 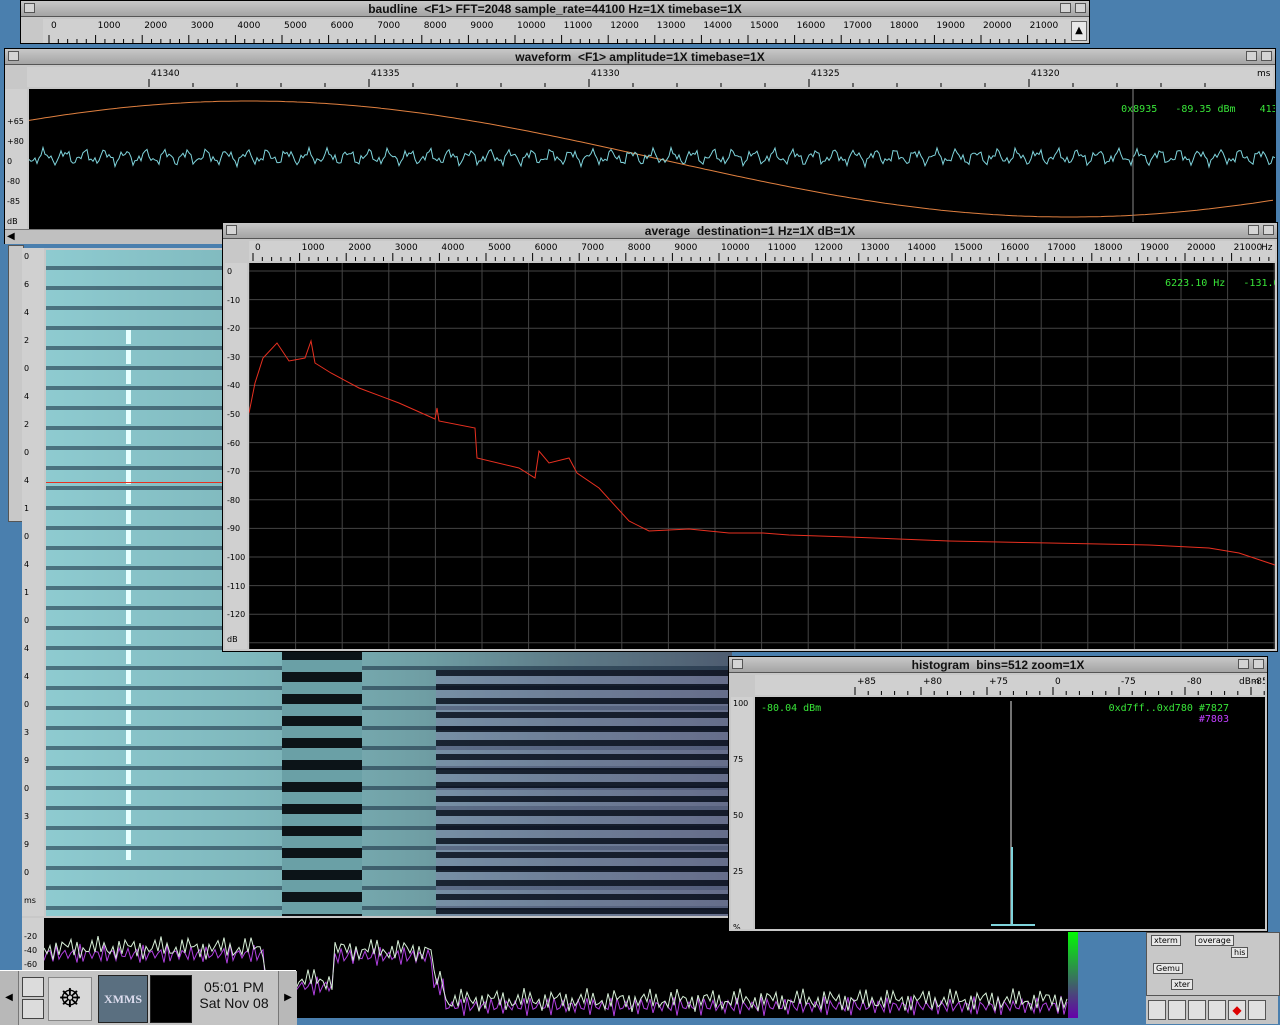 I want to click on panel-hide-right-button: ▶, so click(x=287, y=998).